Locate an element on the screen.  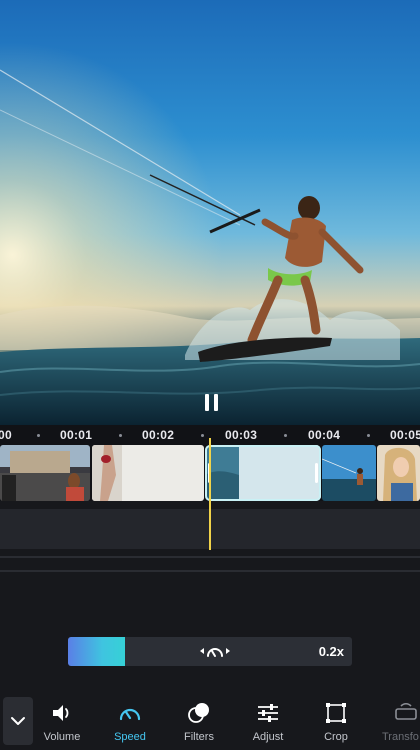
tool-filters: Filters is located at coordinates (199, 722).